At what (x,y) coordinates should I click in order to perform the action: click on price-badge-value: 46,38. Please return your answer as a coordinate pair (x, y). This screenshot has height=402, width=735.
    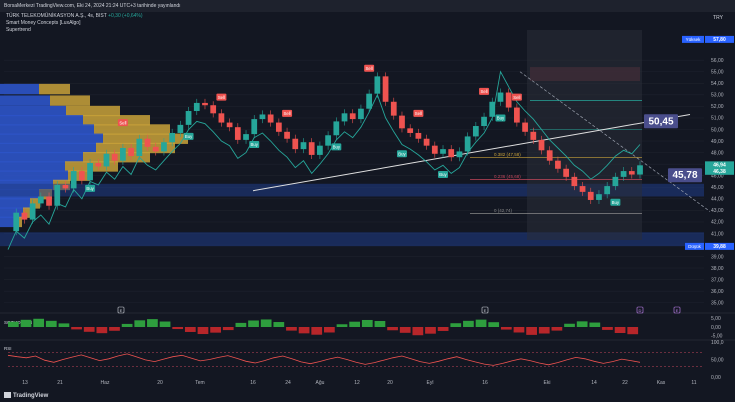
    Looking at the image, I should click on (719, 172).